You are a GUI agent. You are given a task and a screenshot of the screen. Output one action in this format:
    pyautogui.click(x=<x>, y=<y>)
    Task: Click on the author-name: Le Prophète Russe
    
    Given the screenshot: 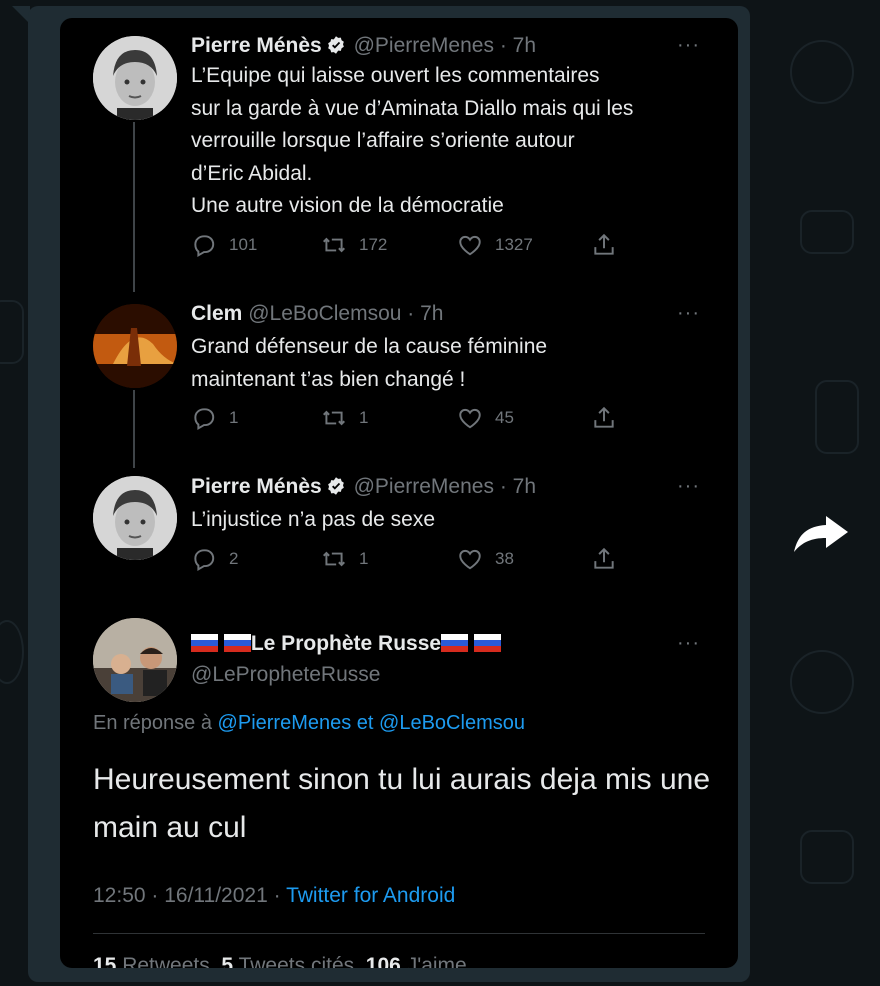 What is the action you would take?
    pyautogui.click(x=346, y=643)
    